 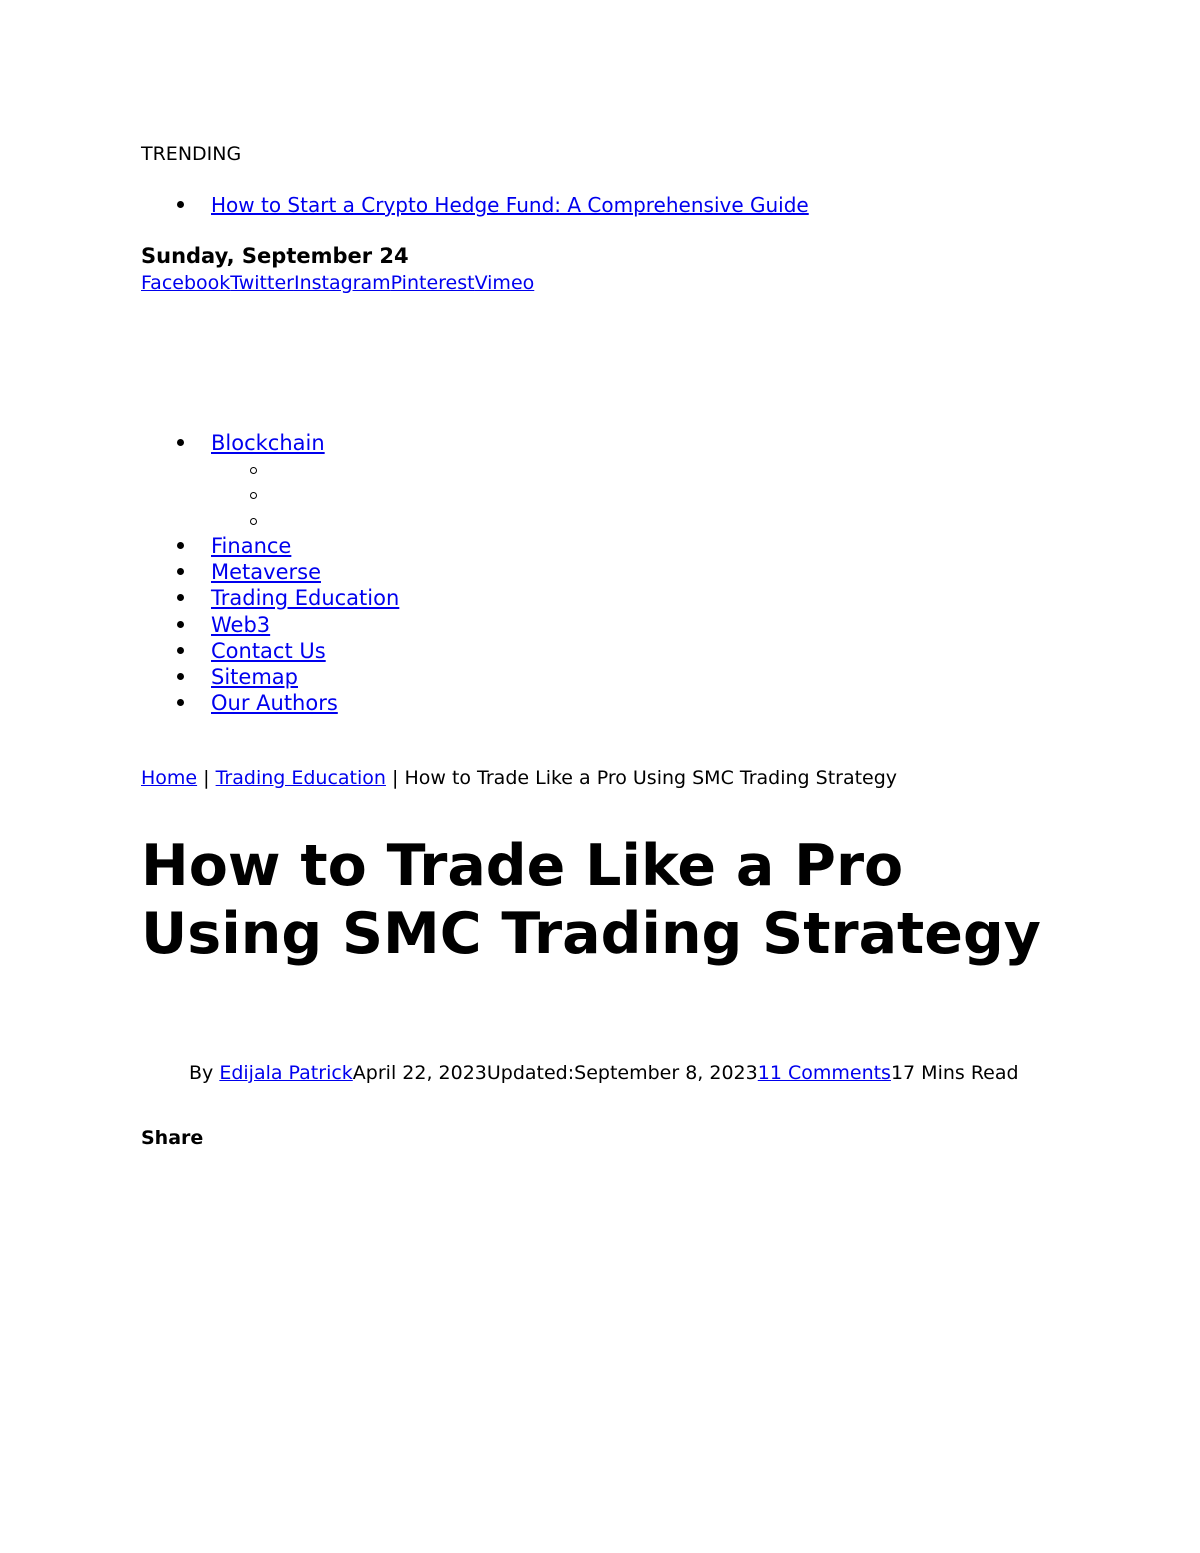 What do you see at coordinates (305, 598) in the screenshot?
I see `nav-link-trading-education: Trading Education` at bounding box center [305, 598].